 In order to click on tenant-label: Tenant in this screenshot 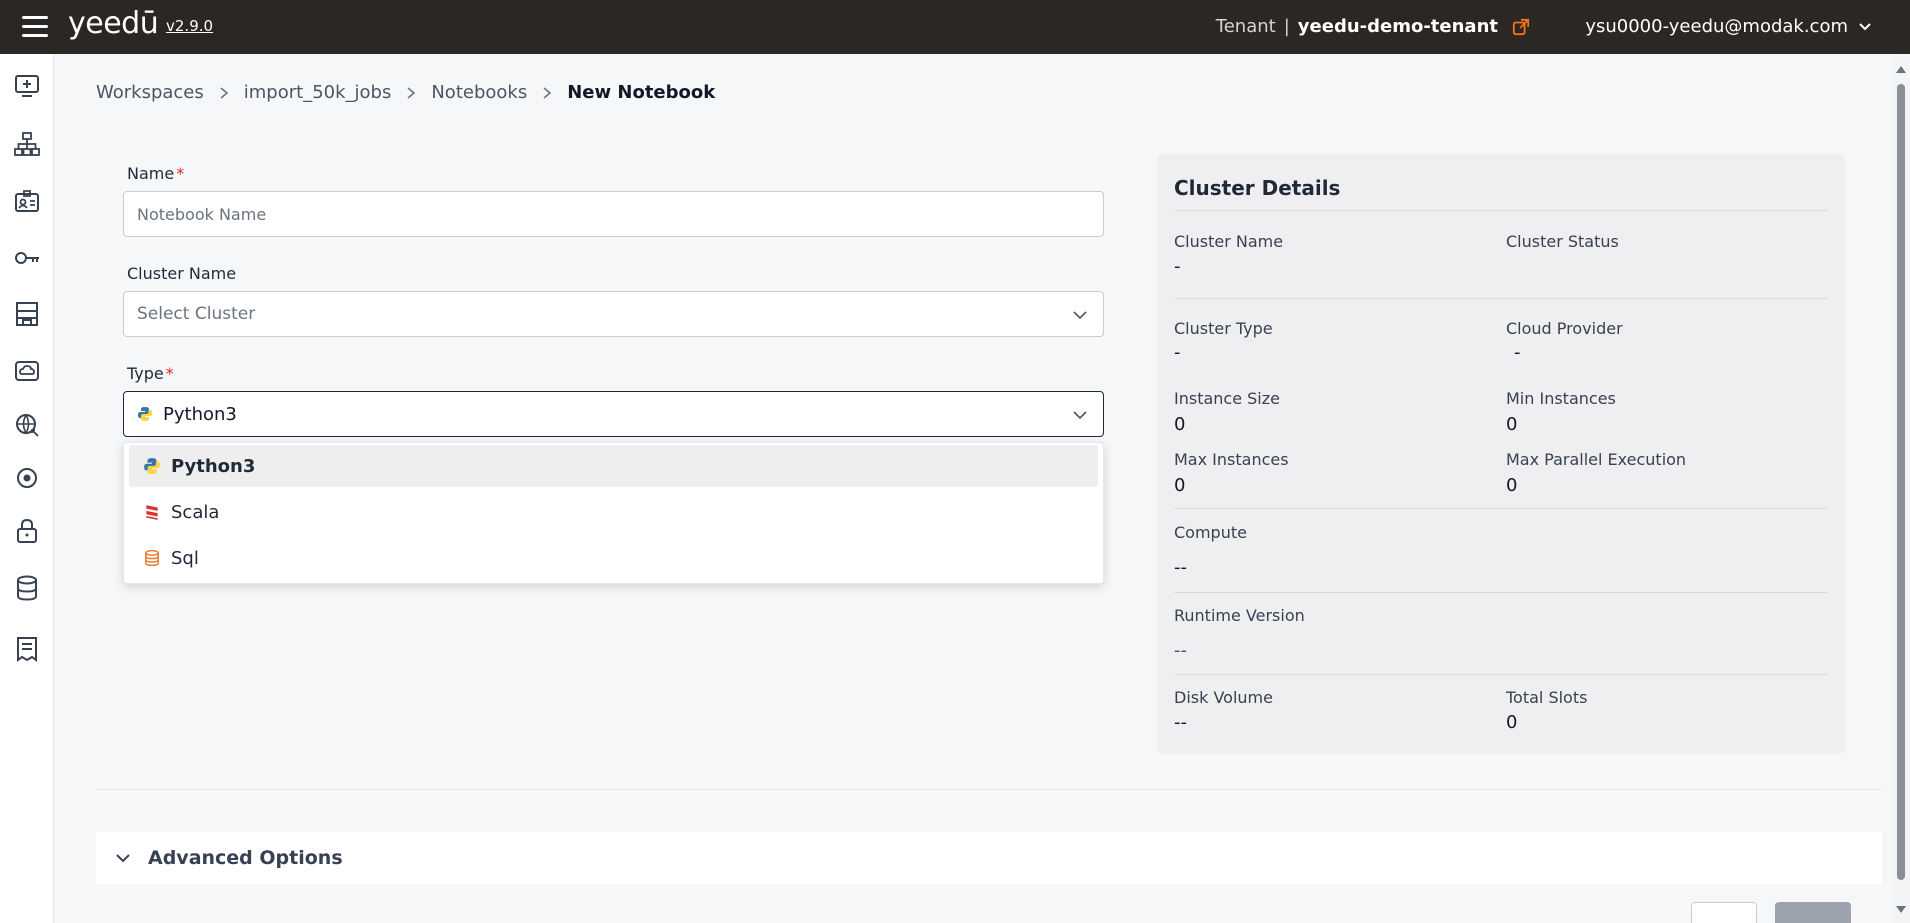, I will do `click(1245, 26)`.